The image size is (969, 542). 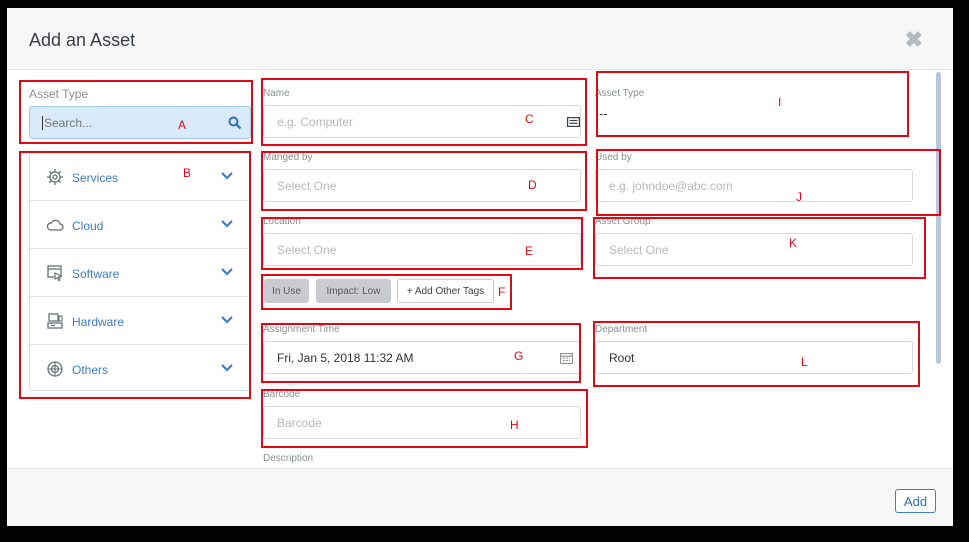 I want to click on annotation-box-j, so click(x=768, y=182).